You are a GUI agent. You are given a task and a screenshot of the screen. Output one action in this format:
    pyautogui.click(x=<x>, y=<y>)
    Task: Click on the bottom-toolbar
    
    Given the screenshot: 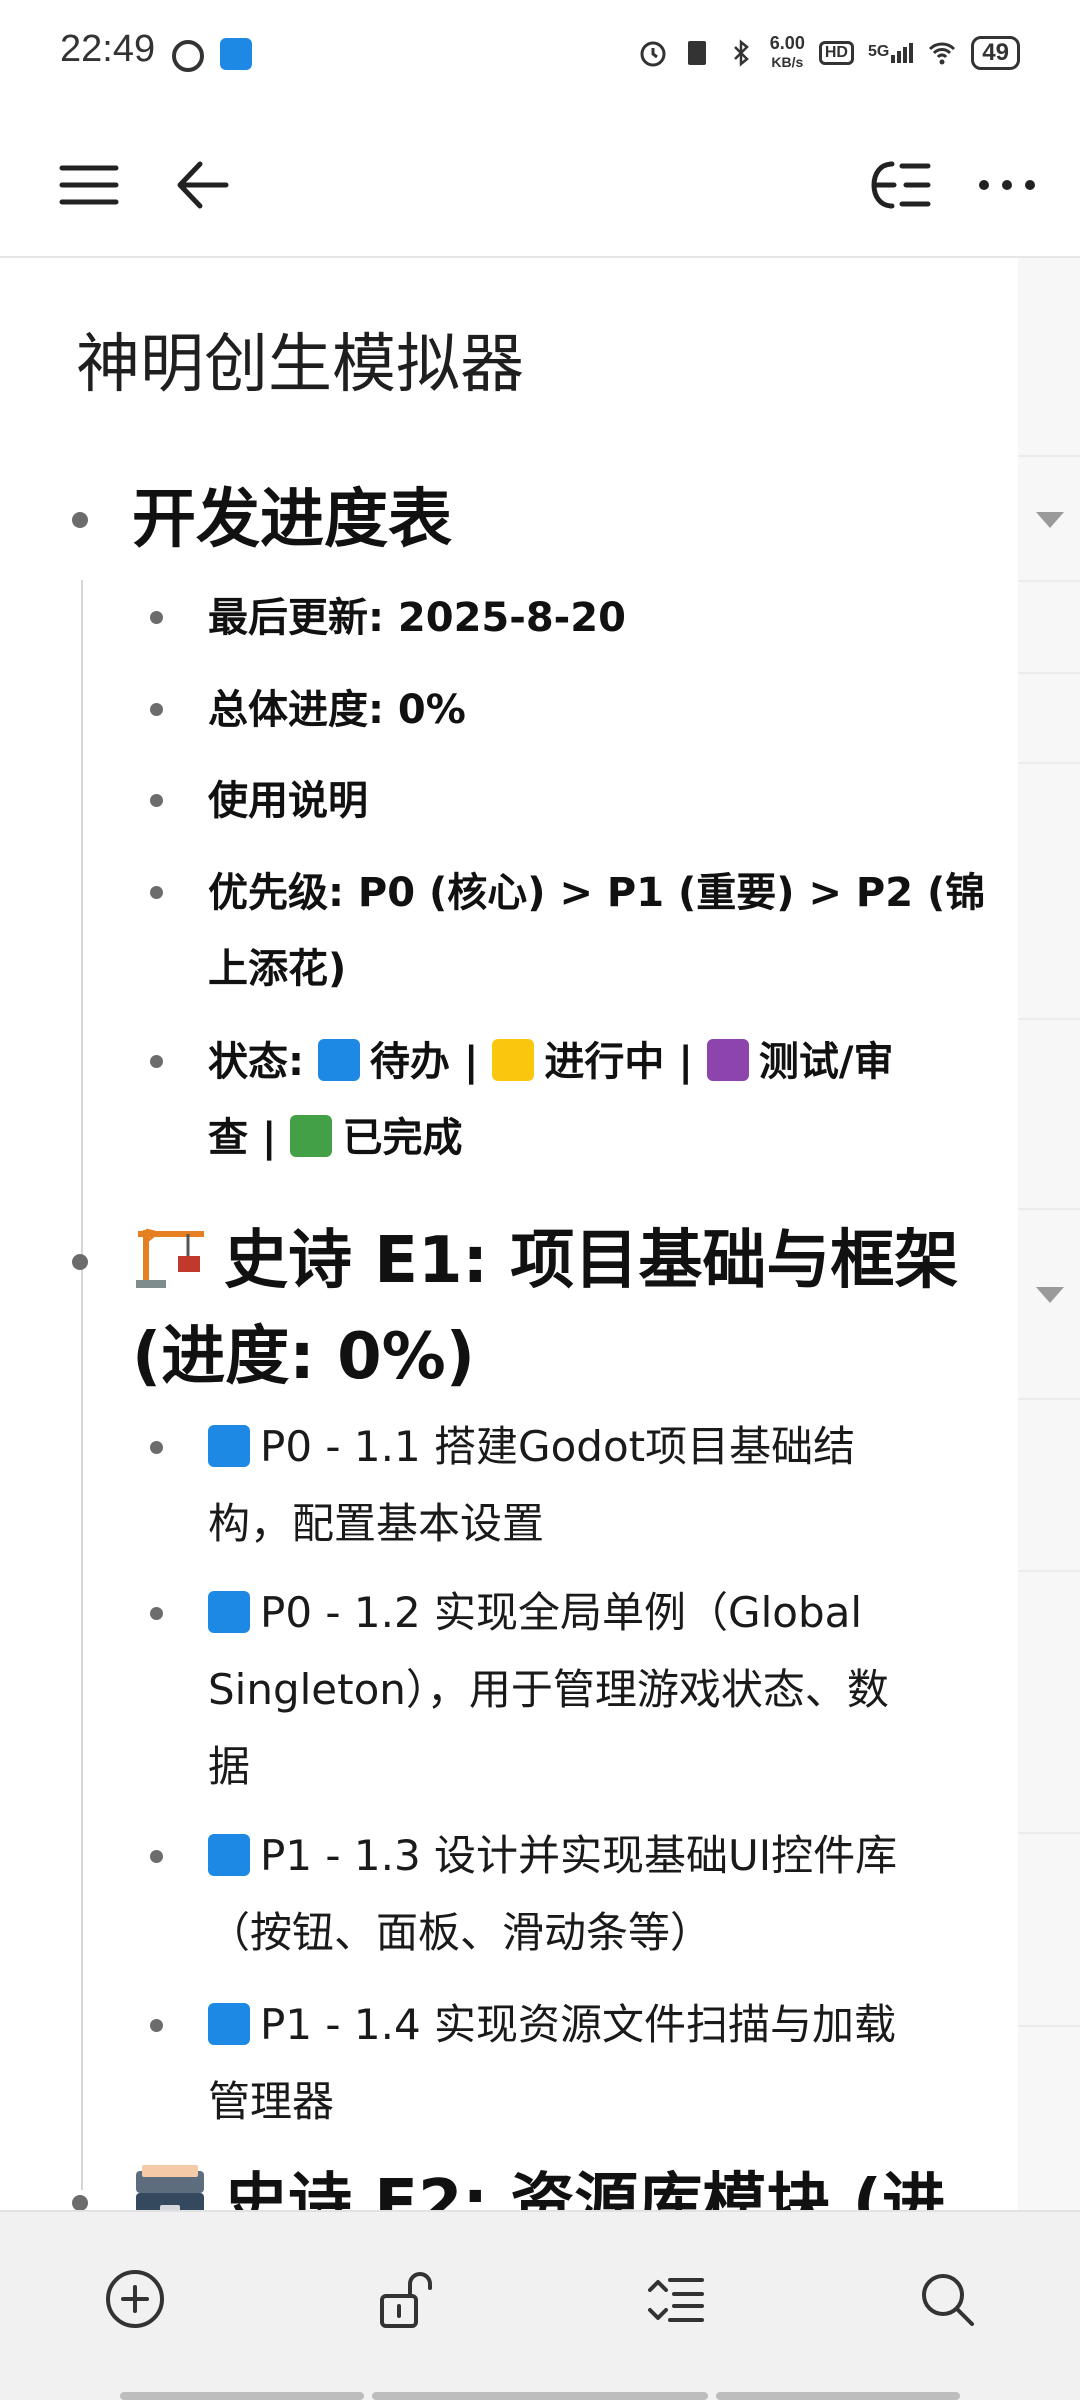 What is the action you would take?
    pyautogui.click(x=540, y=2305)
    